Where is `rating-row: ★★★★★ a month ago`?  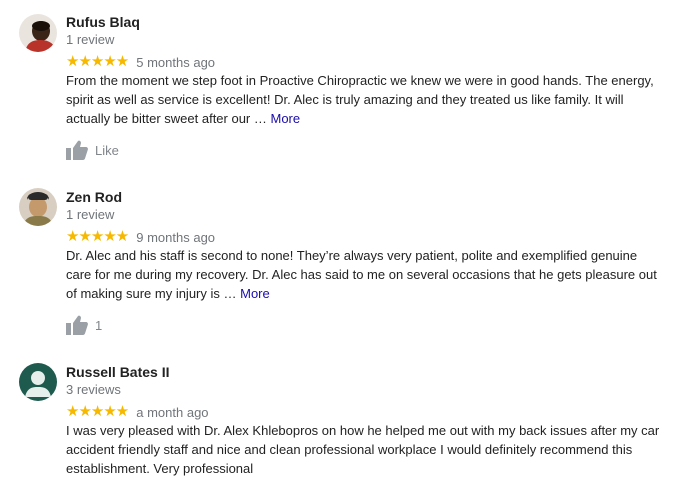 rating-row: ★★★★★ a month ago is located at coordinates (137, 412).